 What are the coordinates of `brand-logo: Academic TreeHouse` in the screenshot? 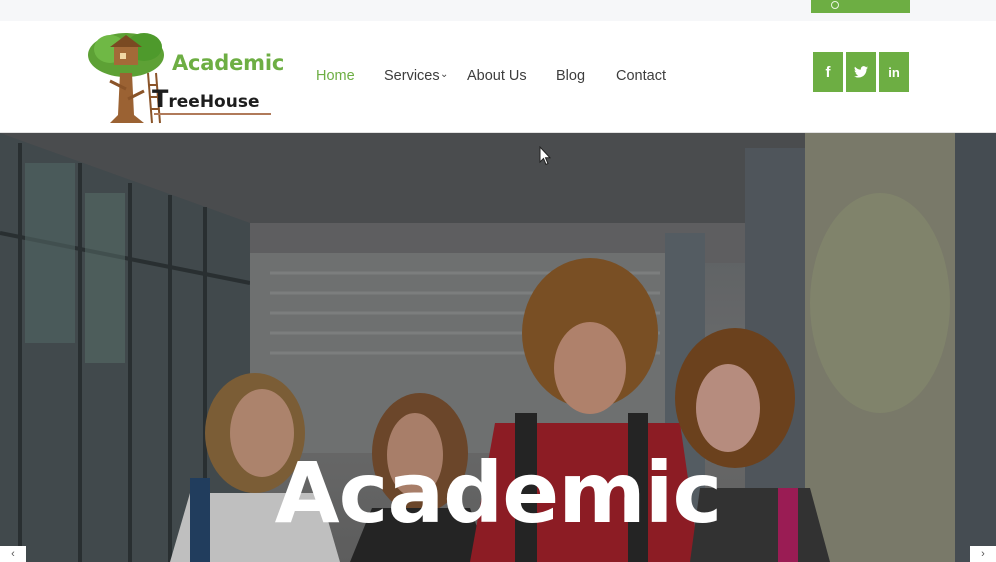 It's located at (185, 77).